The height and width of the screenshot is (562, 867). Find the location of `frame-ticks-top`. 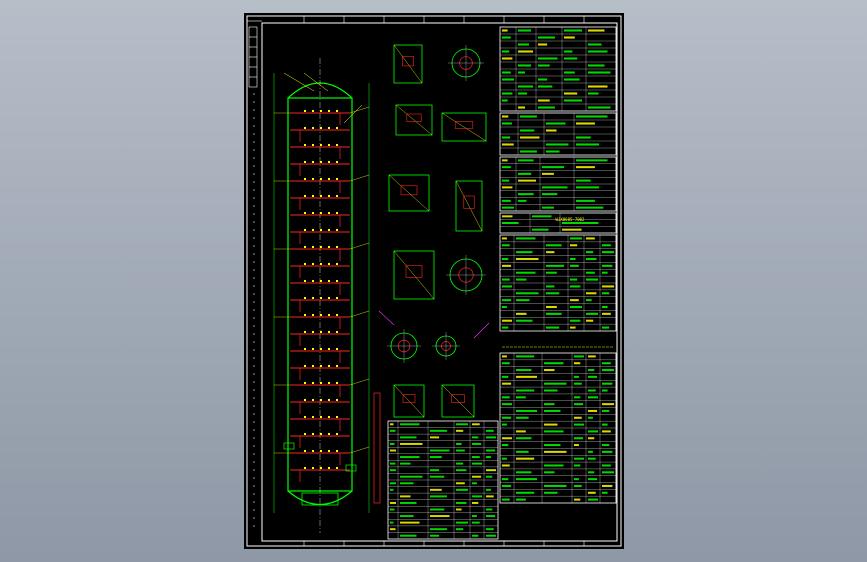

frame-ticks-top is located at coordinates (444, 19).